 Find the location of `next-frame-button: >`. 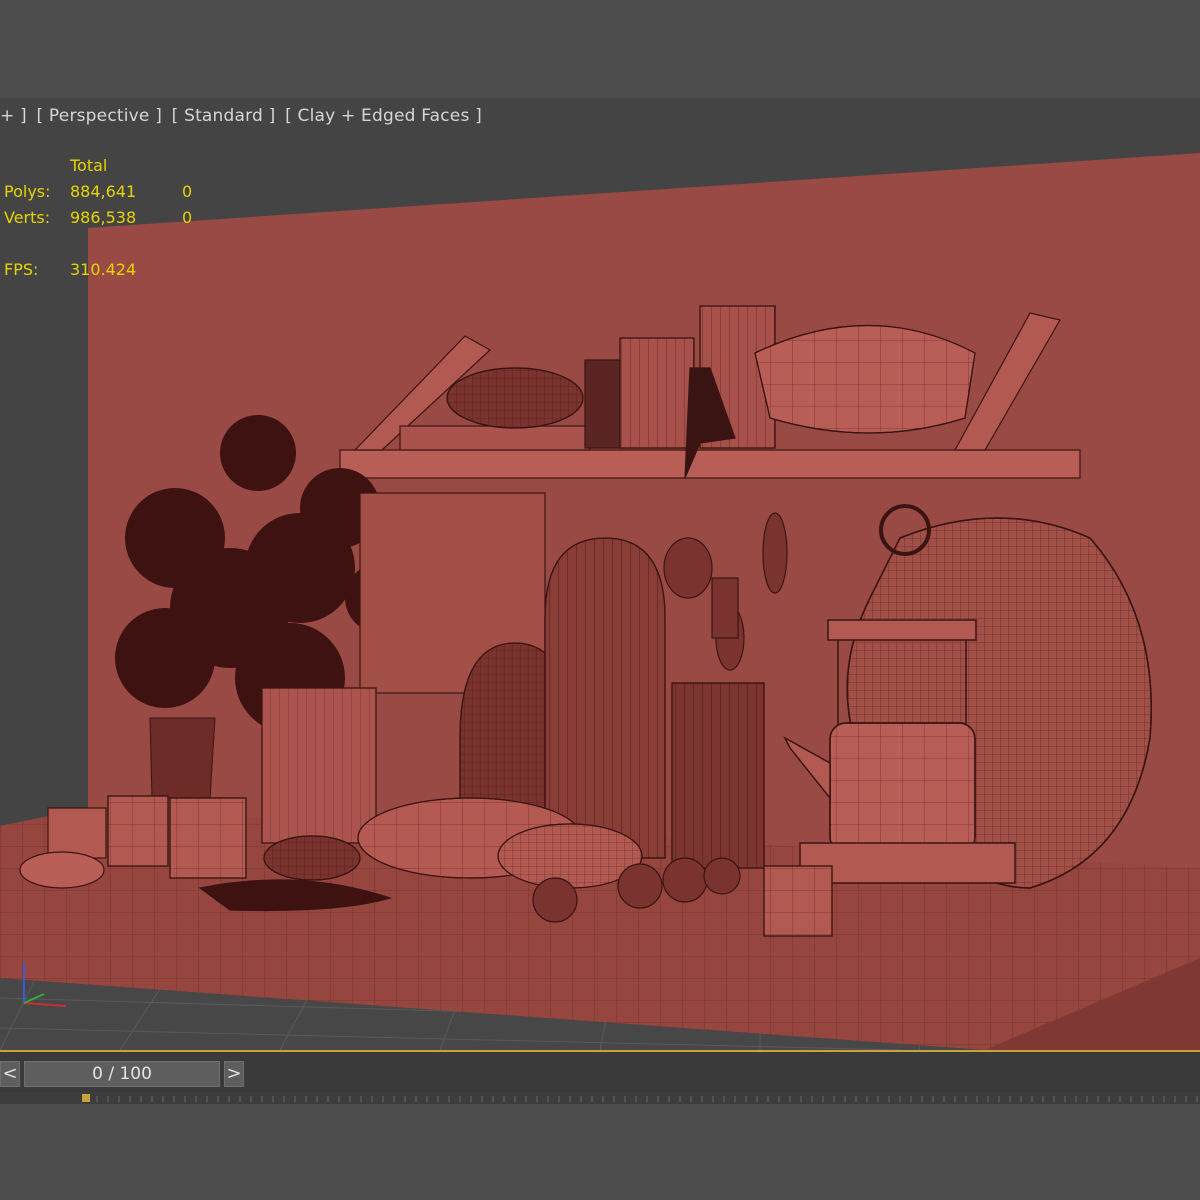

next-frame-button: > is located at coordinates (234, 1074).